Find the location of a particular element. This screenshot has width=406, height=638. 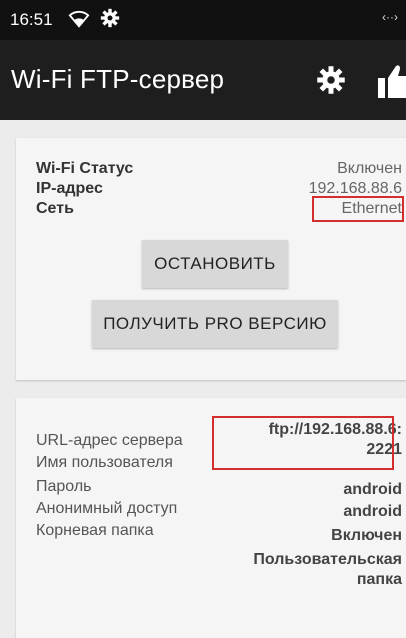

username-value: android is located at coordinates (372, 489).